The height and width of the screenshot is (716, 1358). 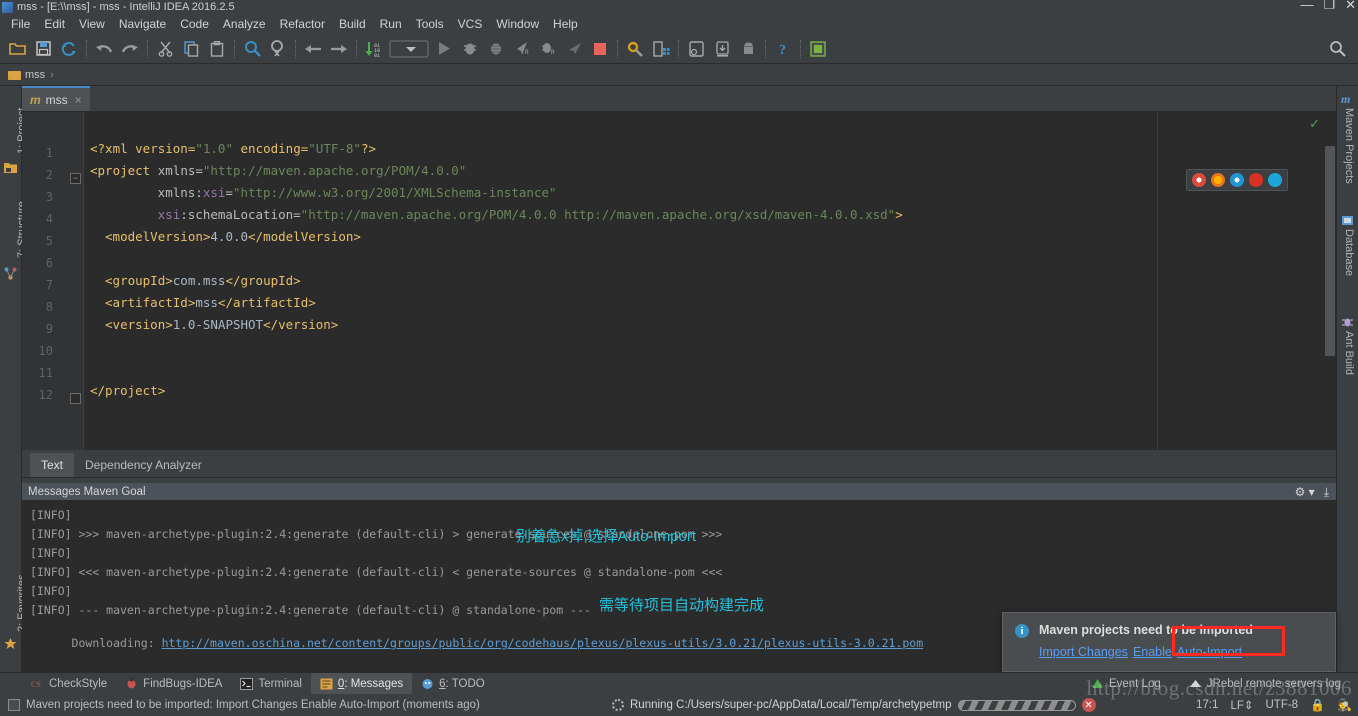 I want to click on fold-collapse-icon: −, so click(x=75, y=178).